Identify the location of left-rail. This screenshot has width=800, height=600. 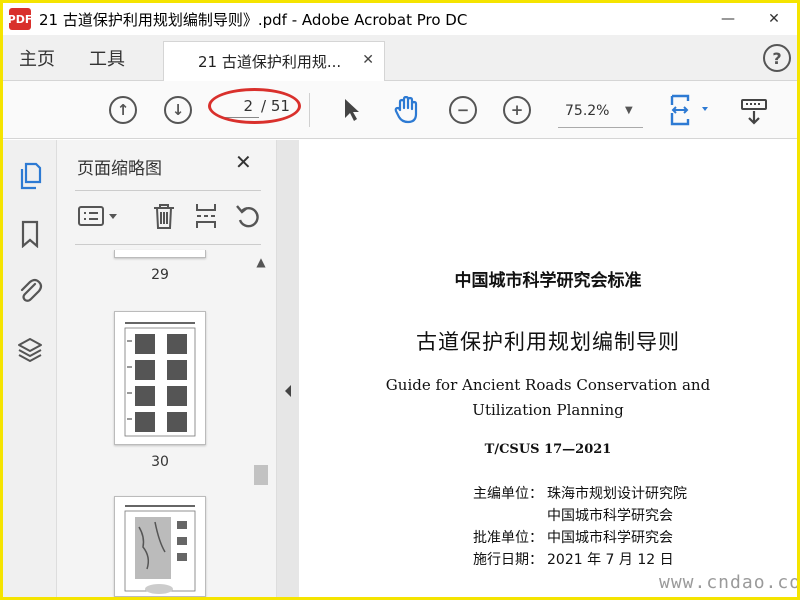
(30, 368).